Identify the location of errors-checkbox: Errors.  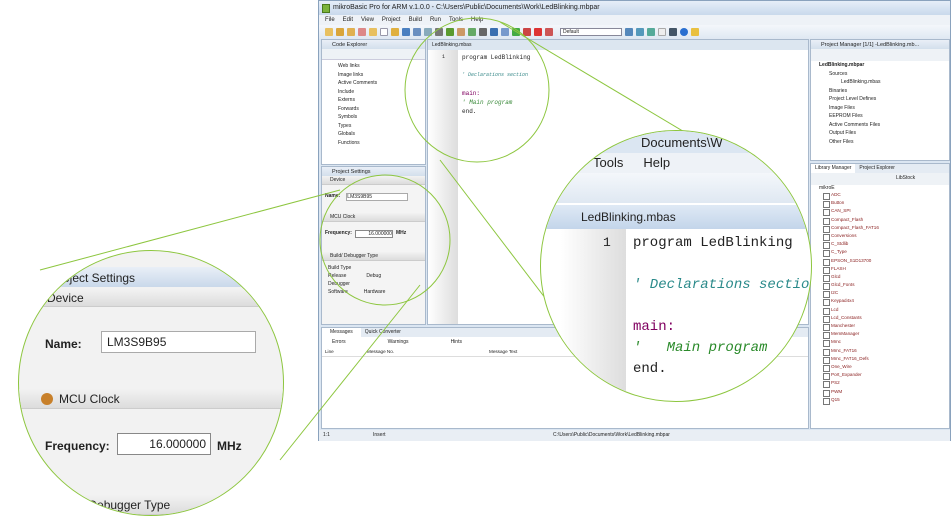
(339, 342).